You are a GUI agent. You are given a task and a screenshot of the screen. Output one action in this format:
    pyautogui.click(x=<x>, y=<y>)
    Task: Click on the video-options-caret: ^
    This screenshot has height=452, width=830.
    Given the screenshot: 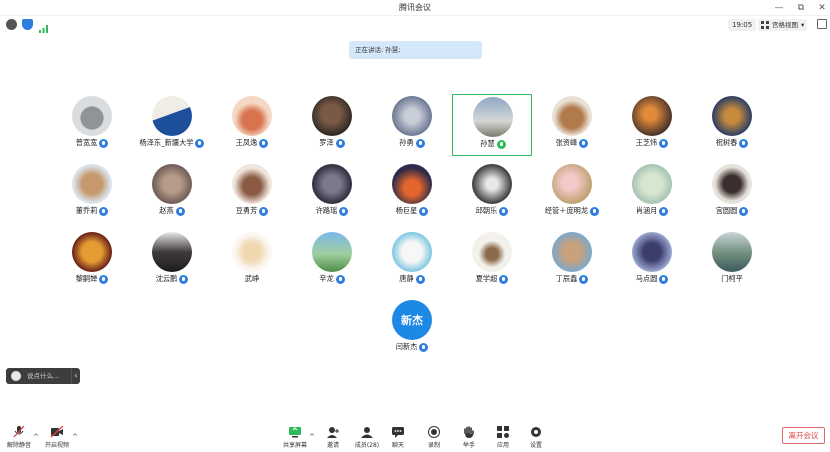 What is the action you would take?
    pyautogui.click(x=75, y=437)
    